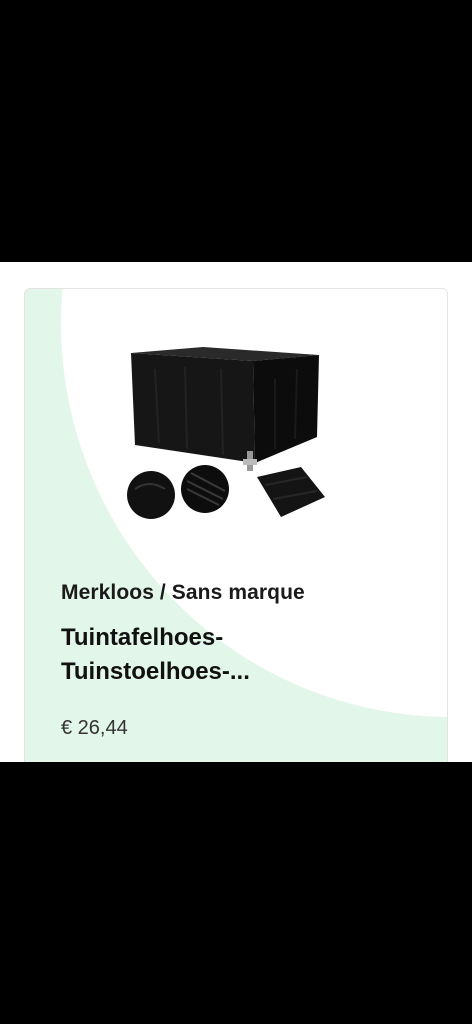 This screenshot has height=1024, width=472. I want to click on garden-table-cover-icon, so click(226, 433).